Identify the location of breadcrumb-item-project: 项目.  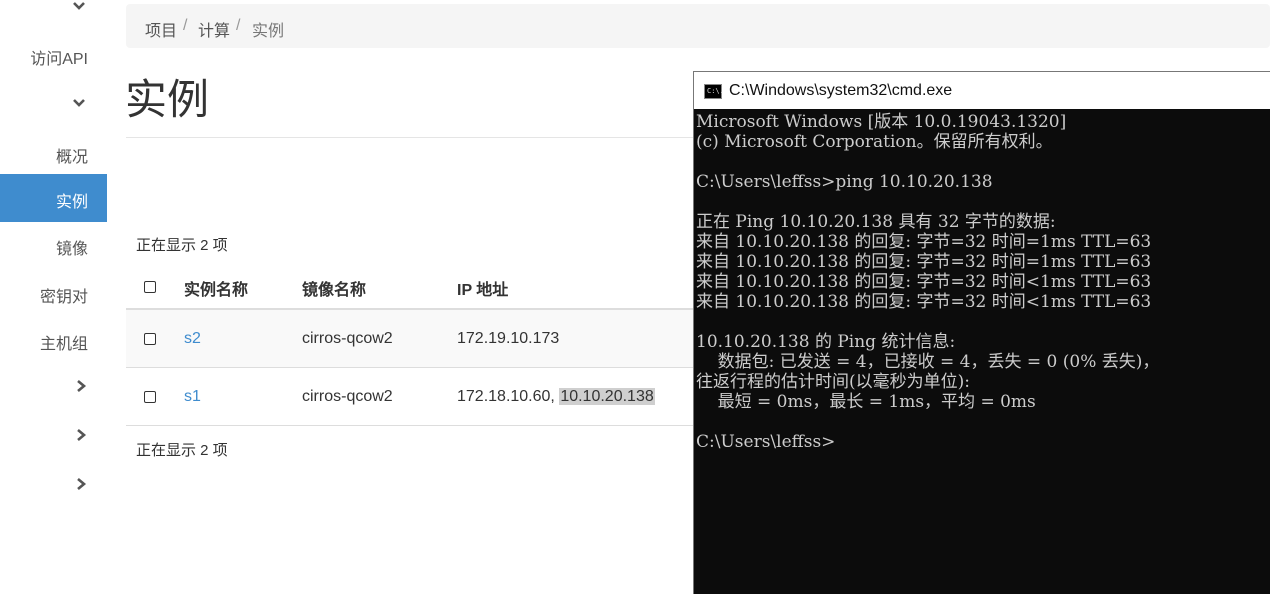
(161, 29).